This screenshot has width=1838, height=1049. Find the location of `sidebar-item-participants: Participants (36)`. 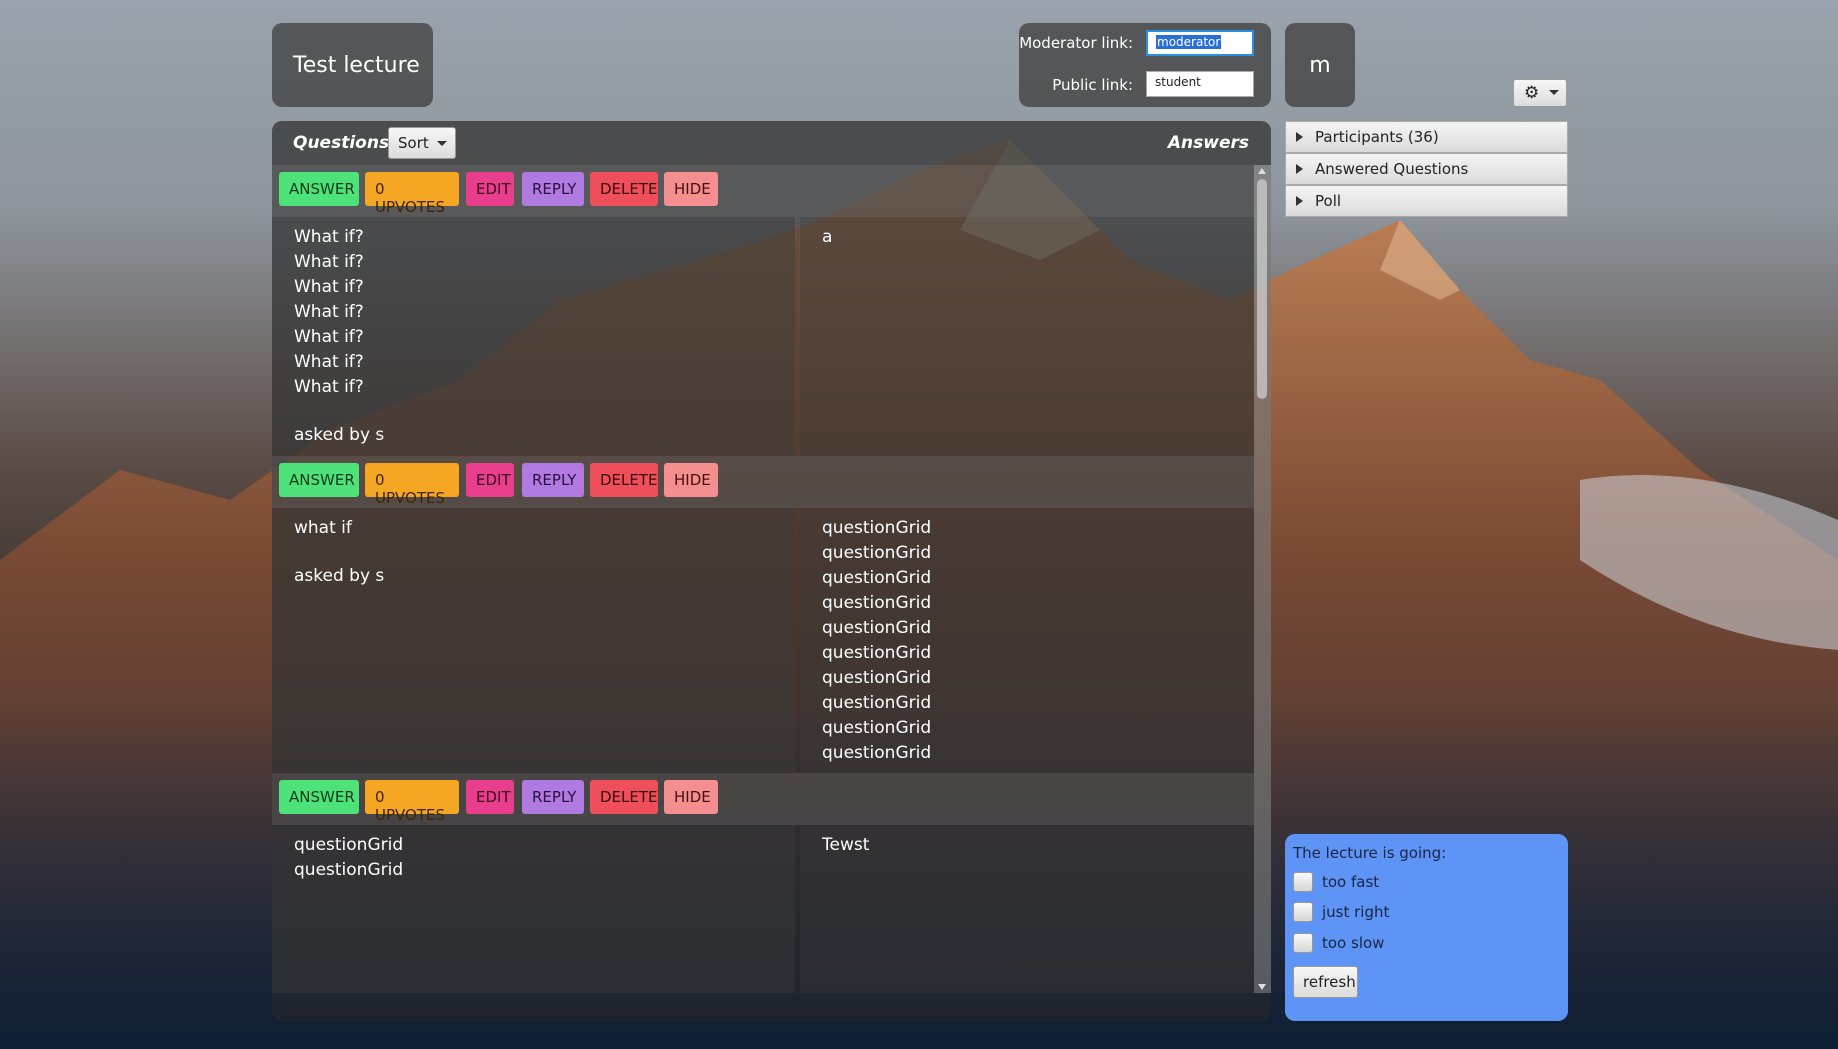

sidebar-item-participants: Participants (36) is located at coordinates (1426, 137).